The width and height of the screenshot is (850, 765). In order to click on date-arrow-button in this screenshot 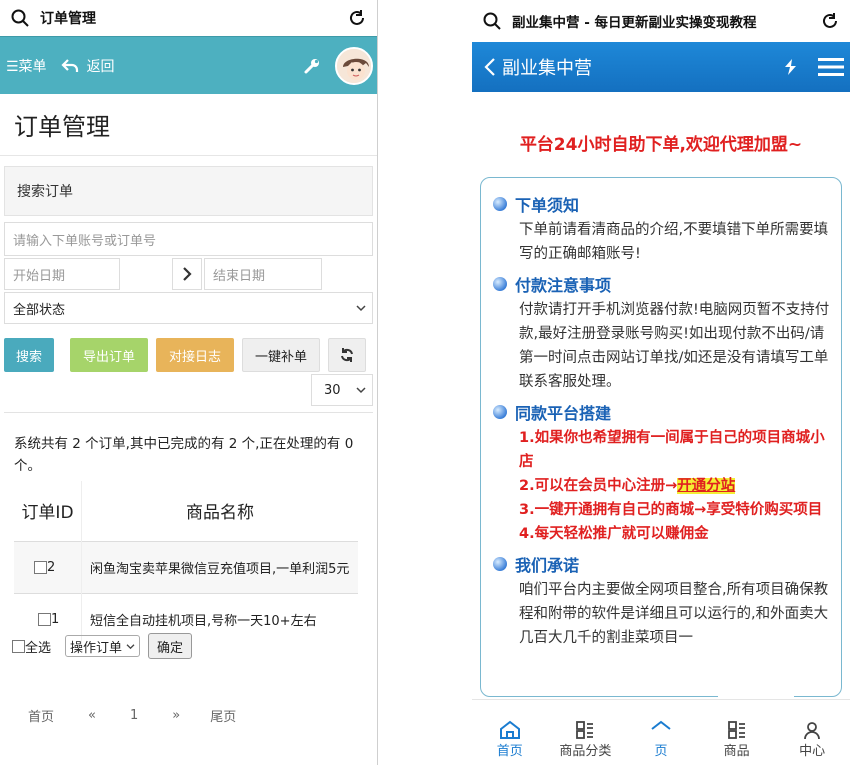, I will do `click(187, 274)`.